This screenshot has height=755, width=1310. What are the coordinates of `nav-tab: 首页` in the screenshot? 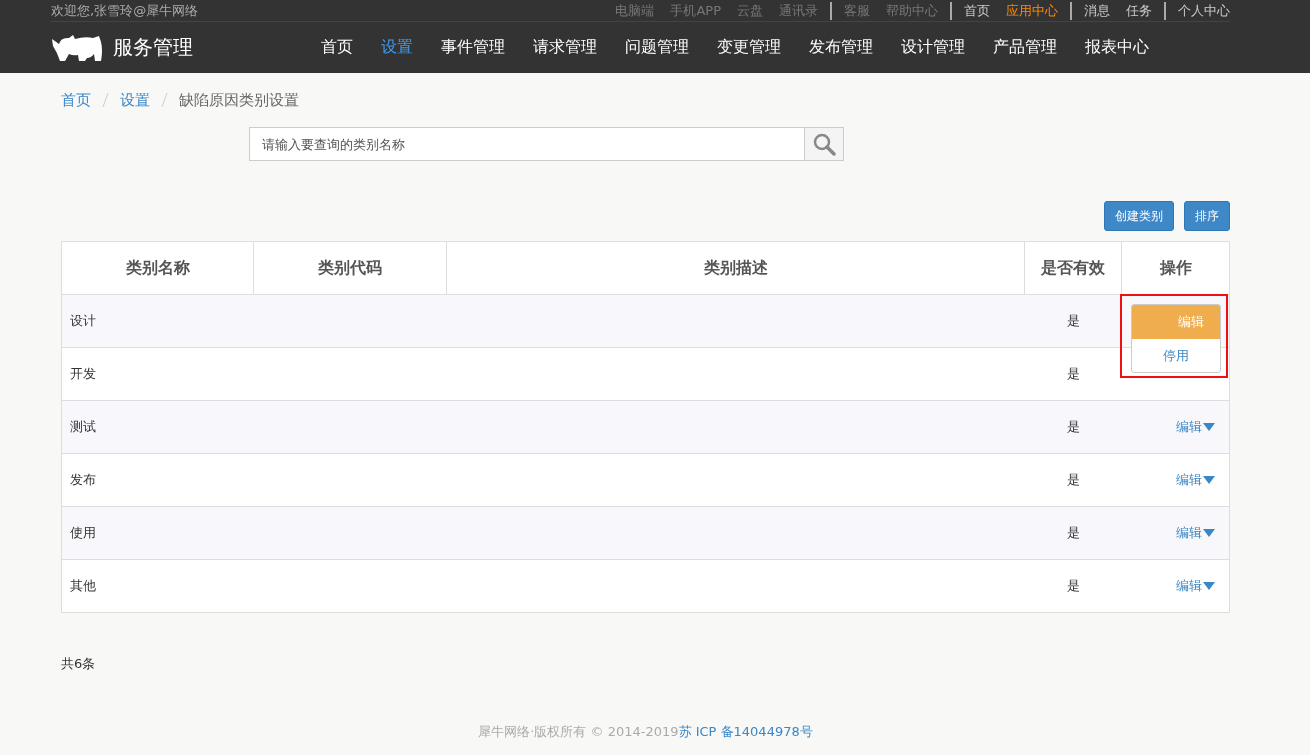 It's located at (337, 47).